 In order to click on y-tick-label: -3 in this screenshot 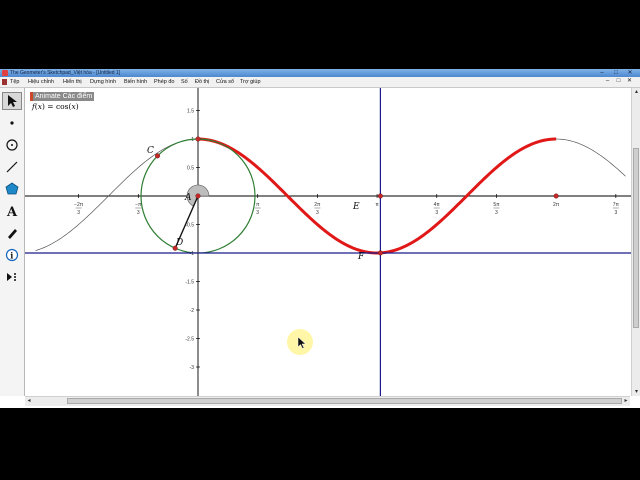, I will do `click(192, 368)`.